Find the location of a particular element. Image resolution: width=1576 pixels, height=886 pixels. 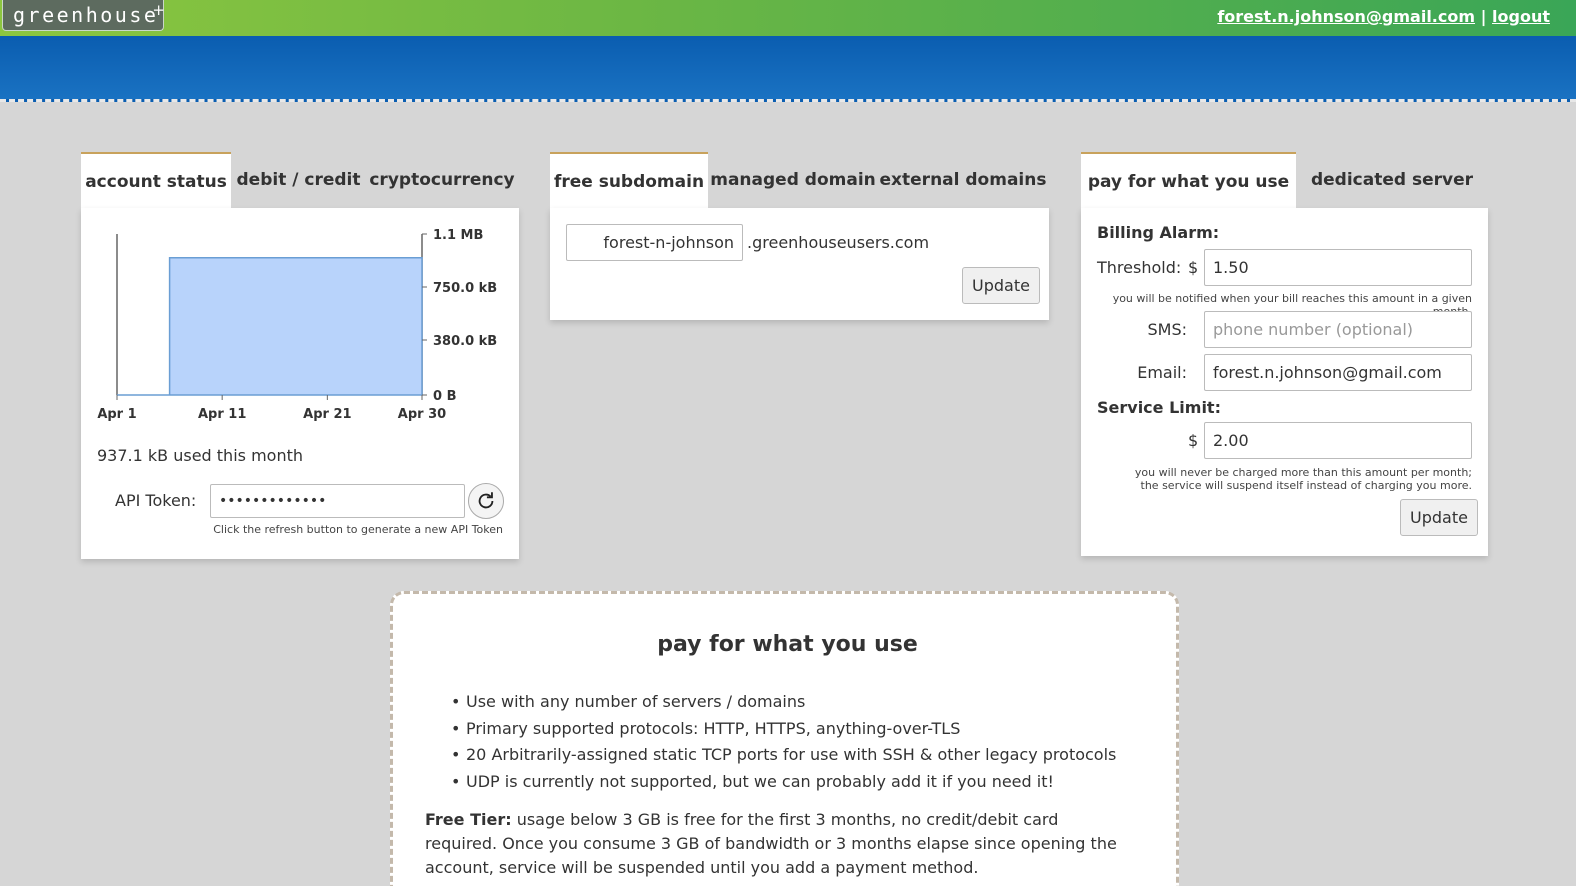

chart-x-ticks: Apr 1 Apr 11 Apr 21 Apr 30 is located at coordinates (271, 408).